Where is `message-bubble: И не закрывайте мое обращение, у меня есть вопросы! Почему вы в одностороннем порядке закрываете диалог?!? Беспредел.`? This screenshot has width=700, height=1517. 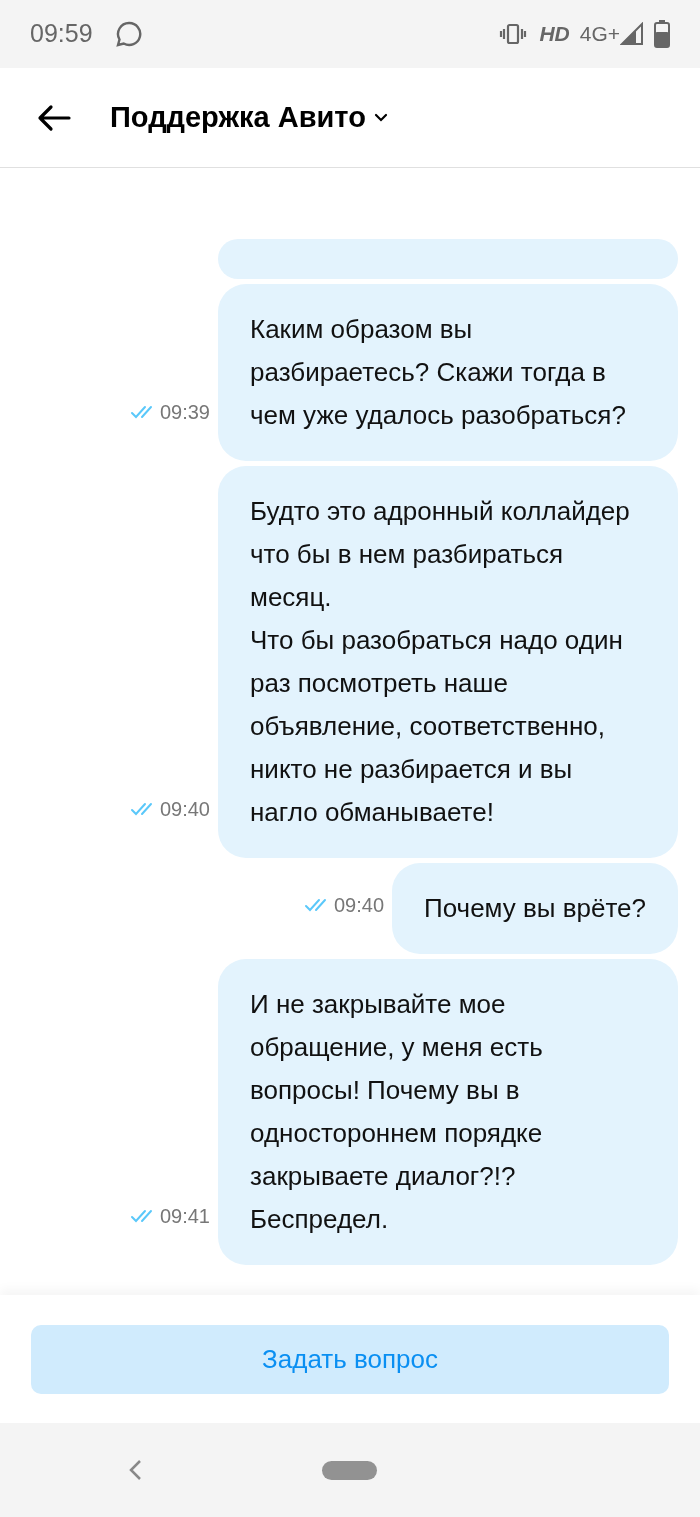
message-bubble: И не закрывайте мое обращение, у меня есть вопросы! Почему вы в одностороннем порядке закрываете диалог?!? Беспредел. is located at coordinates (448, 1112).